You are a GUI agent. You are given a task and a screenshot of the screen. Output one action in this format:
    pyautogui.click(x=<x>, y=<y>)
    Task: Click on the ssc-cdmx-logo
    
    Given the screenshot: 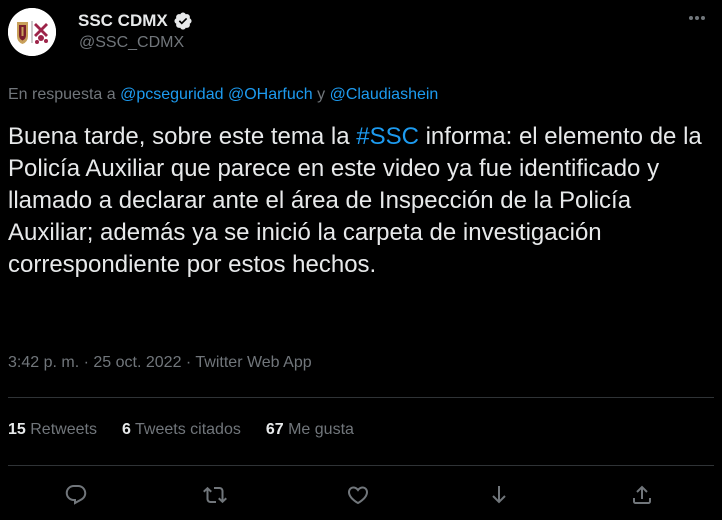 What is the action you would take?
    pyautogui.click(x=32, y=32)
    